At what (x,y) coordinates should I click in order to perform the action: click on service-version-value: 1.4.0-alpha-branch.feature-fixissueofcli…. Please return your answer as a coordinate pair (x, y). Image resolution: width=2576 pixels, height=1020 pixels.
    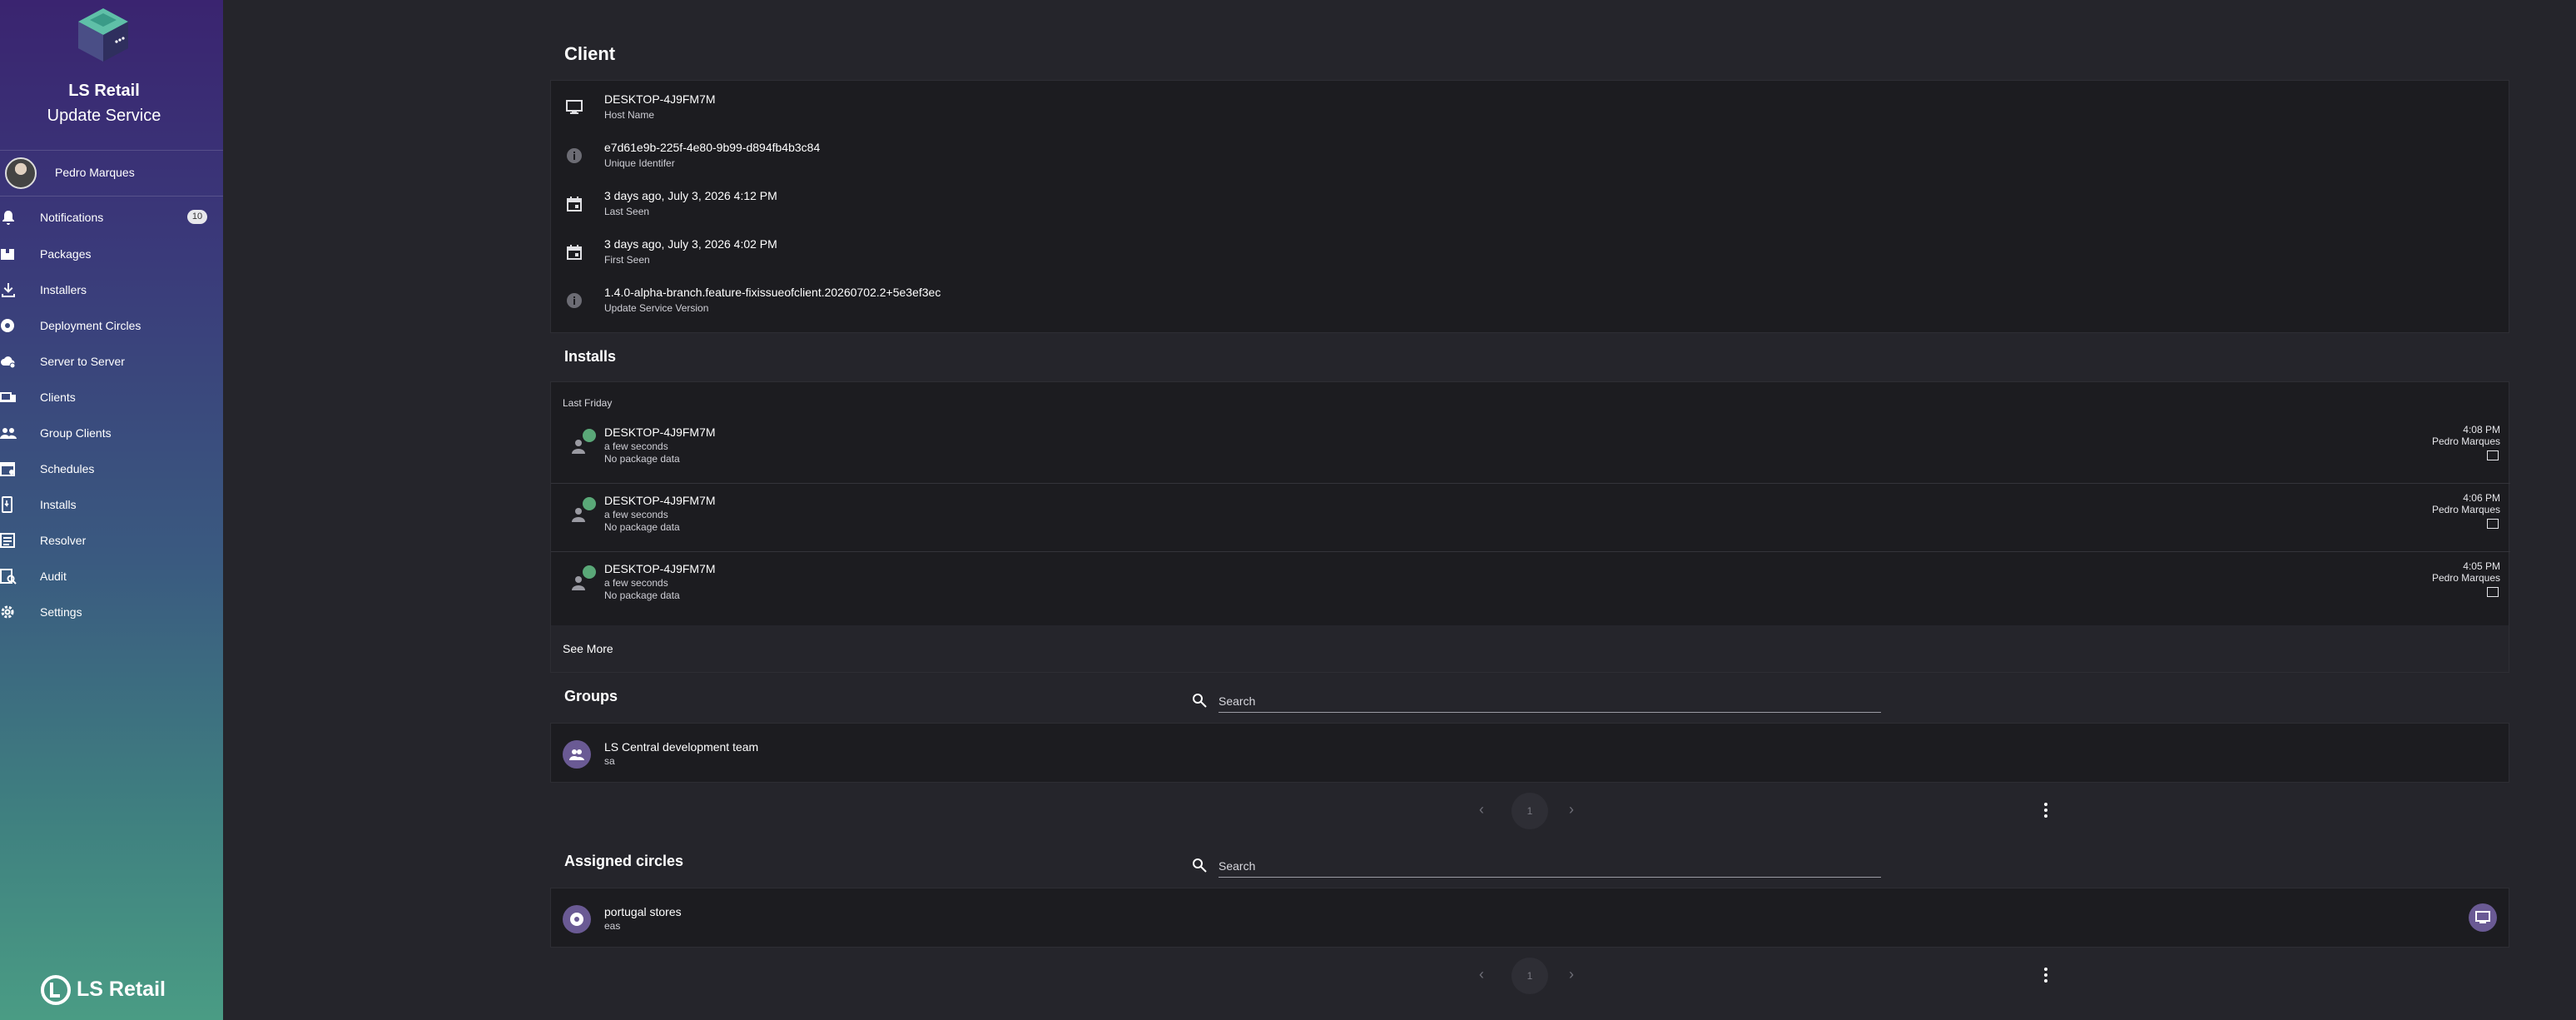
    Looking at the image, I should click on (772, 292).